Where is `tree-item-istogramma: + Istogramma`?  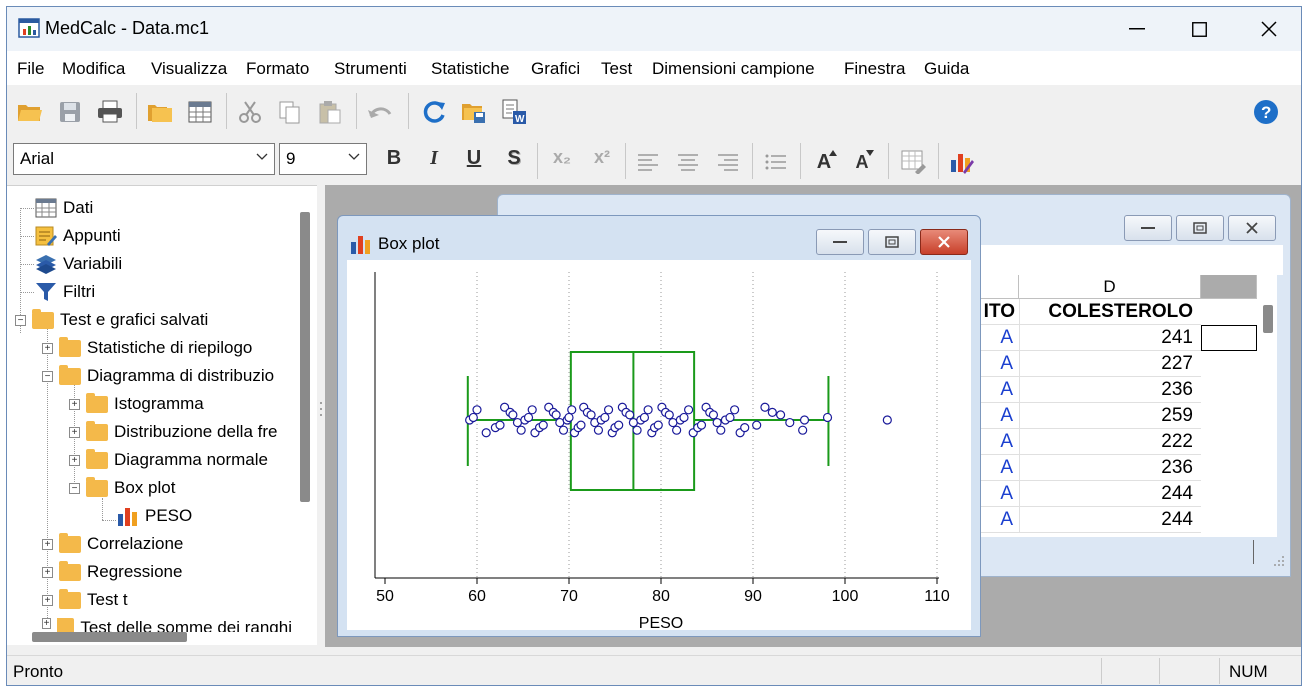 tree-item-istogramma: + Istogramma is located at coordinates (136, 403).